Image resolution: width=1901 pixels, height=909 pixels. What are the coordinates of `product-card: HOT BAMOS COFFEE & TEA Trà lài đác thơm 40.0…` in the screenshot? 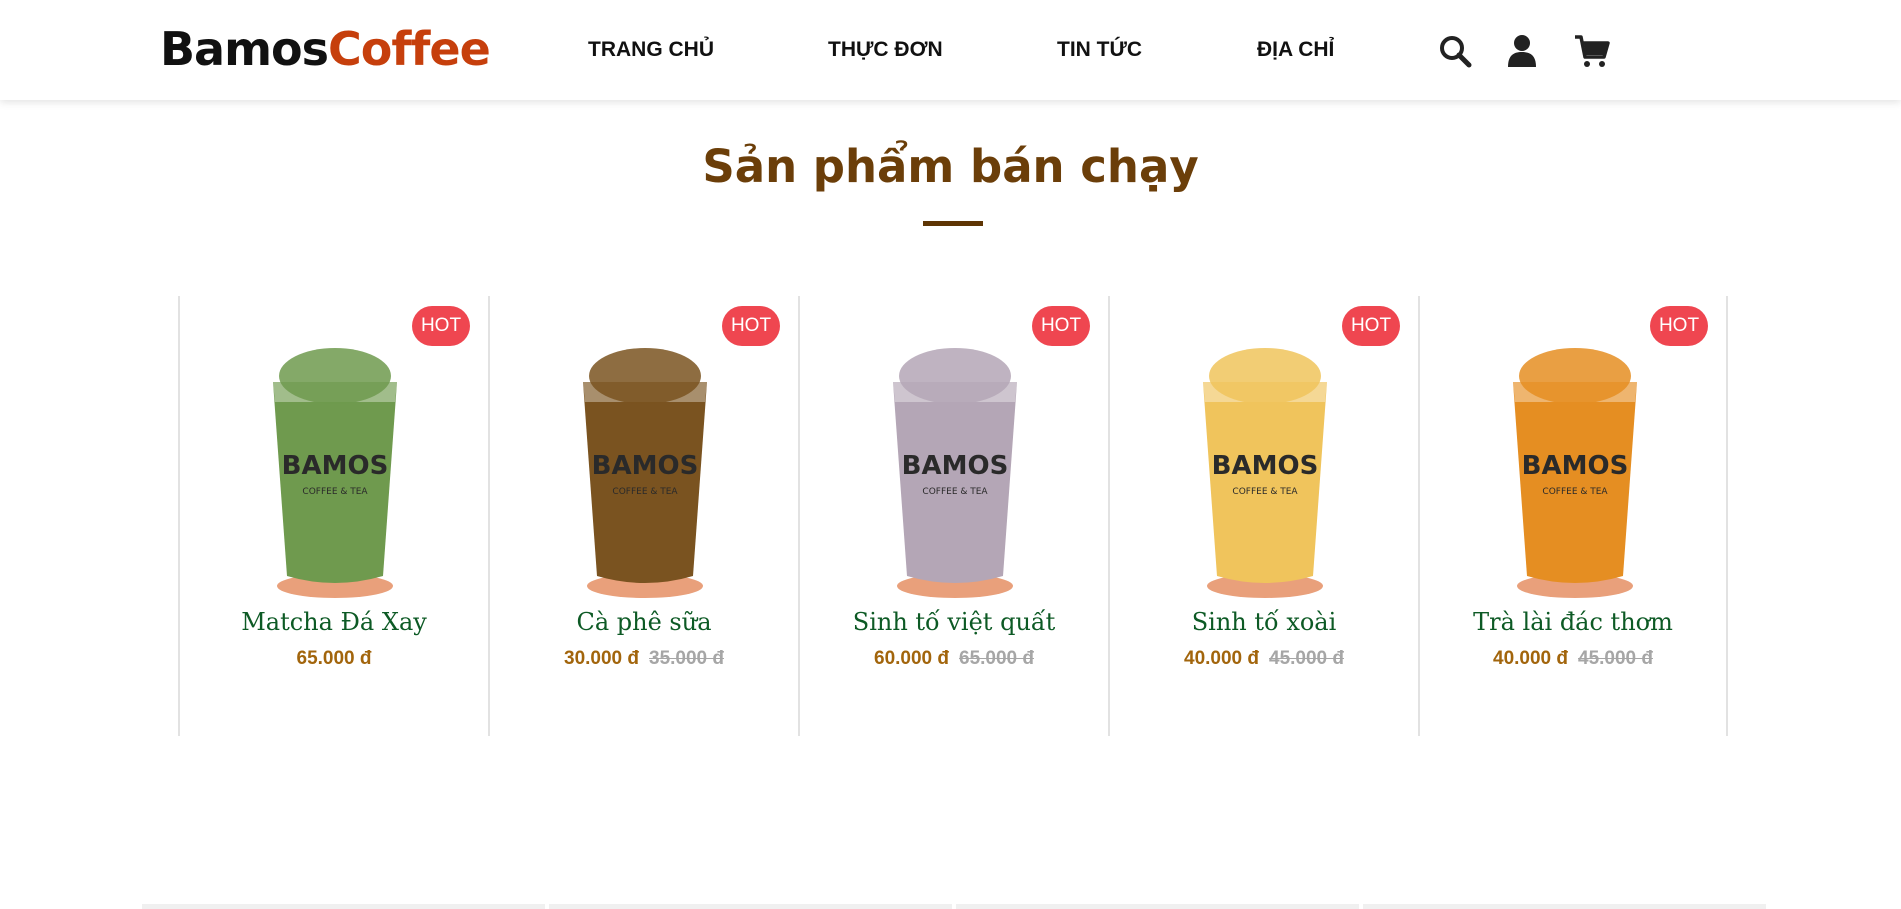 It's located at (1573, 516).